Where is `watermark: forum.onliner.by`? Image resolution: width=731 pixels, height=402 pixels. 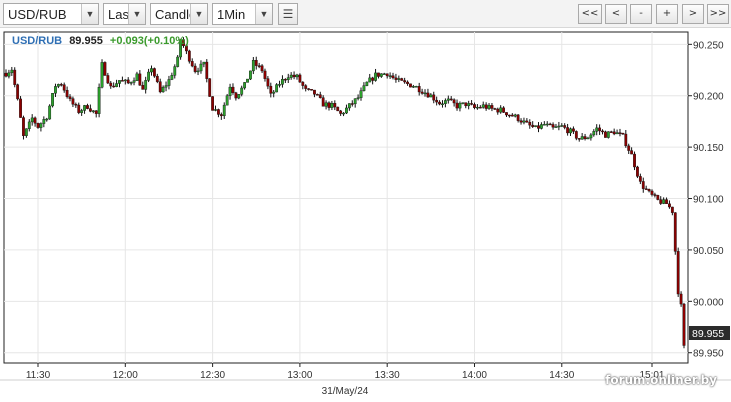 watermark: forum.onliner.by is located at coordinates (661, 380).